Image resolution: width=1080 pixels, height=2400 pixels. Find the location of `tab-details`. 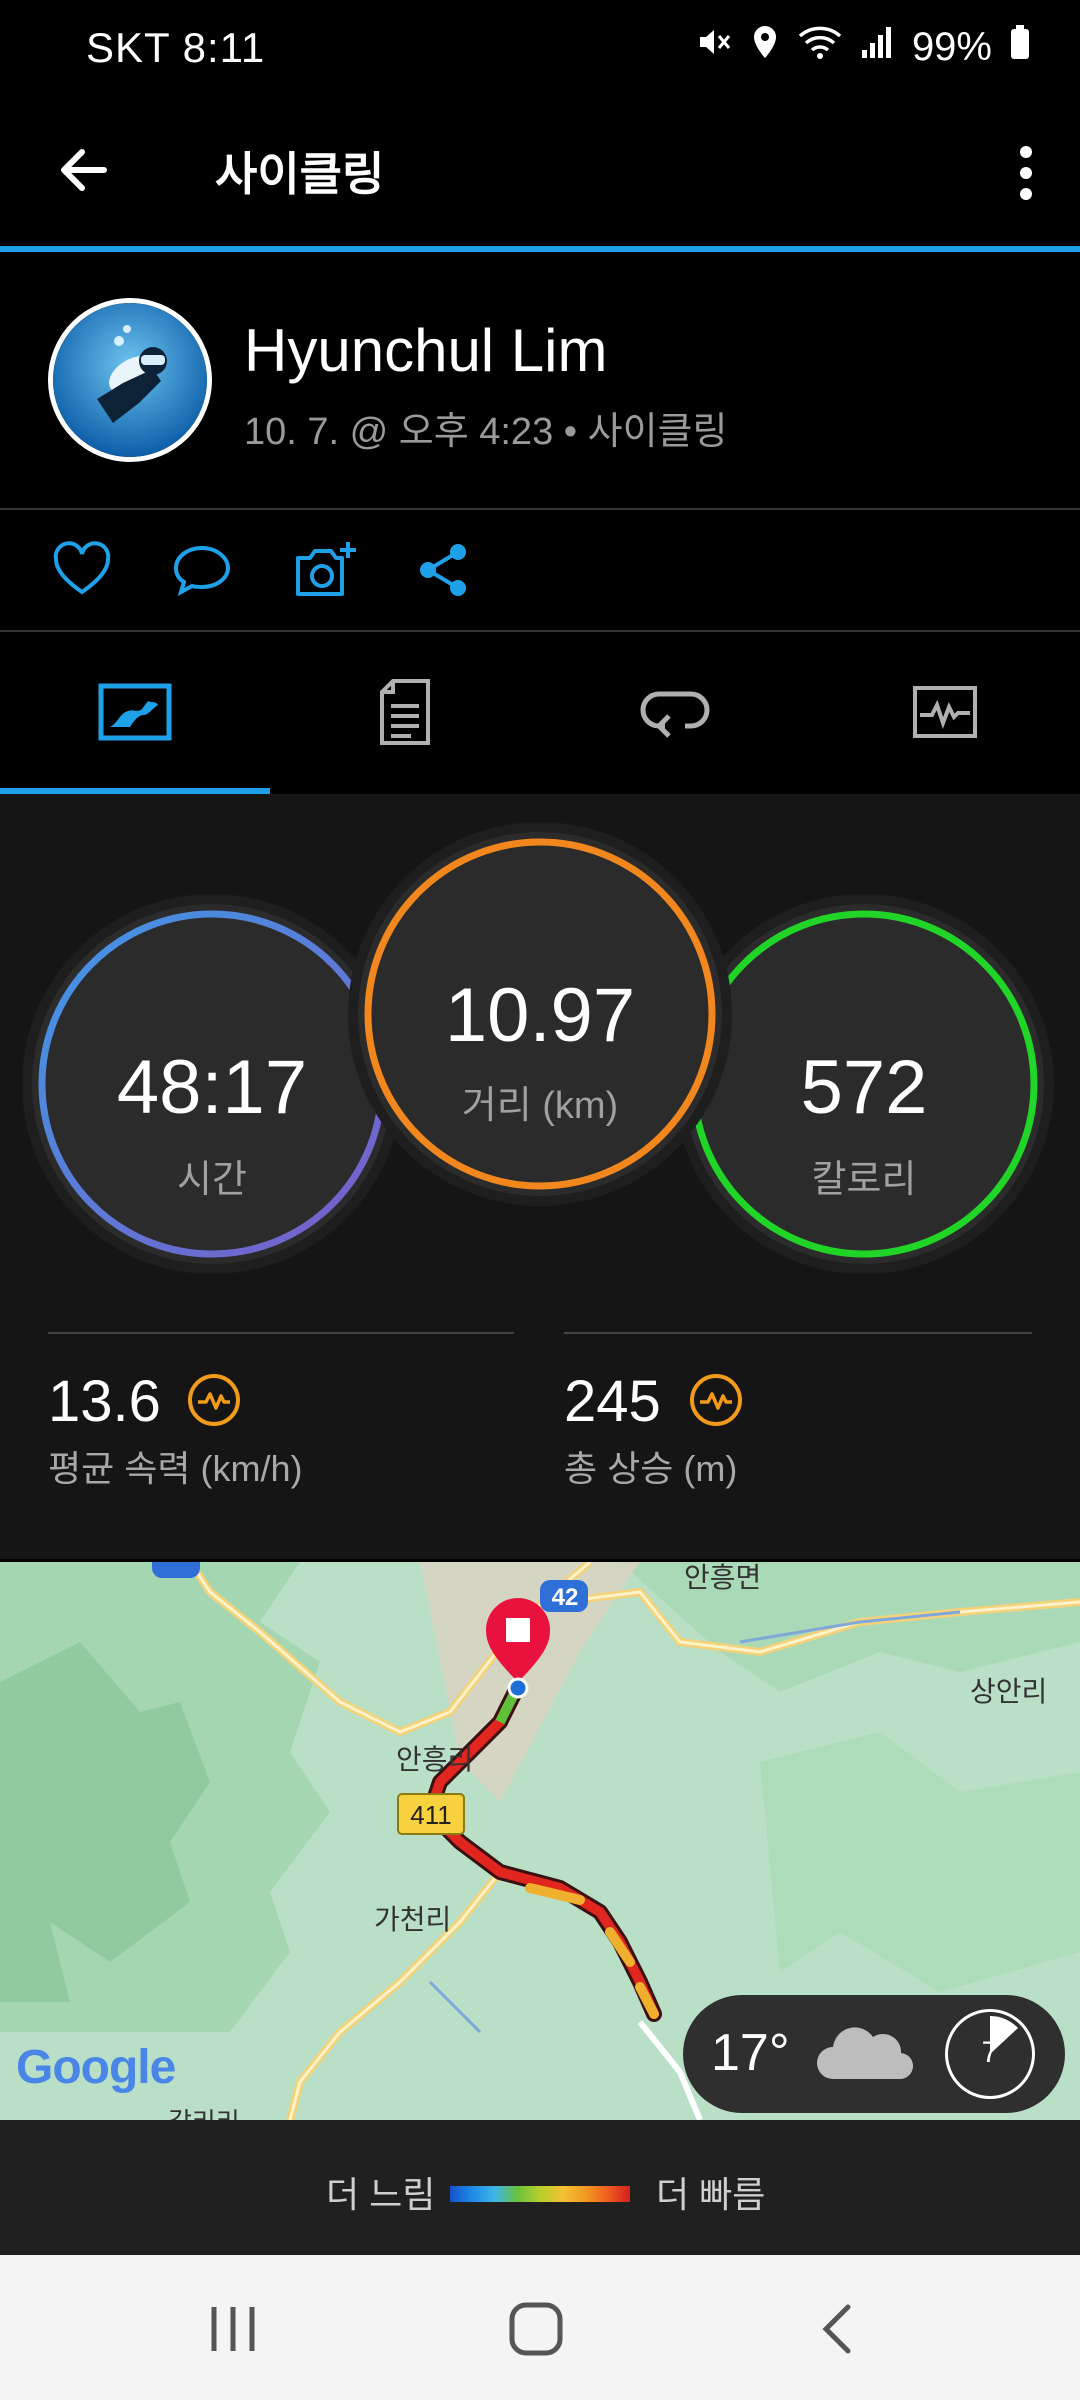

tab-details is located at coordinates (405, 712).